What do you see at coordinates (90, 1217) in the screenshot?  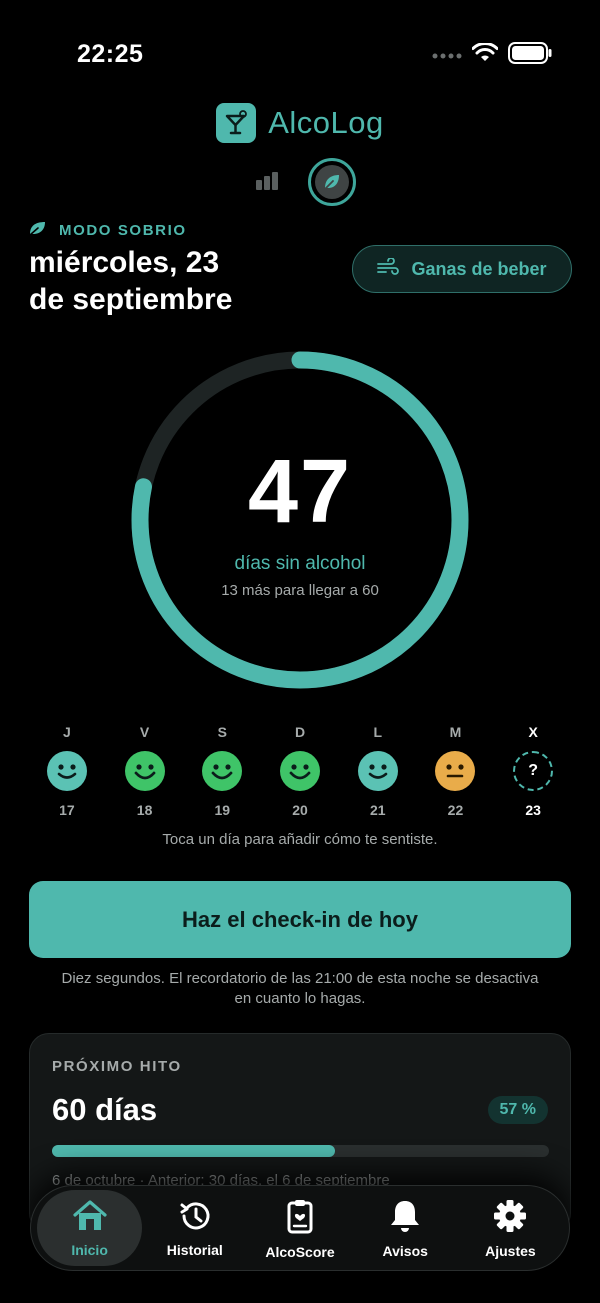 I see `home-icon` at bounding box center [90, 1217].